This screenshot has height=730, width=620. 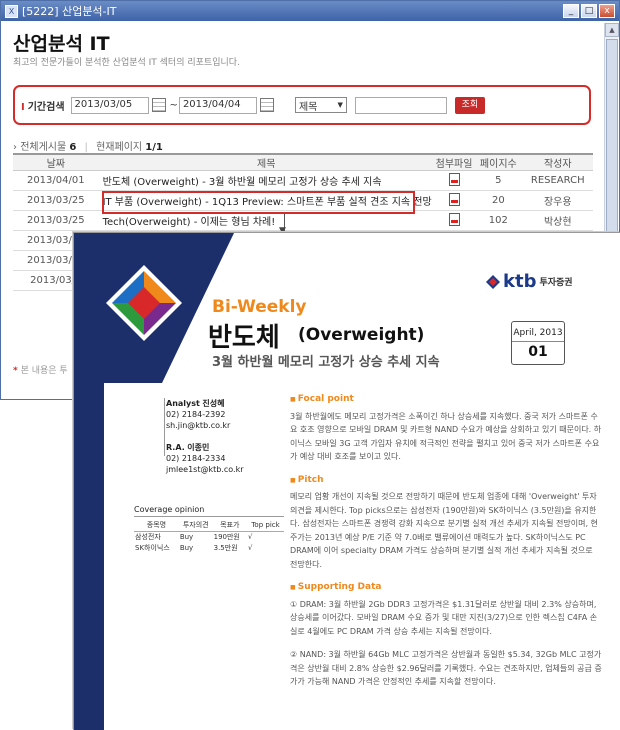 I want to click on section-heading: Pitch, so click(x=446, y=481).